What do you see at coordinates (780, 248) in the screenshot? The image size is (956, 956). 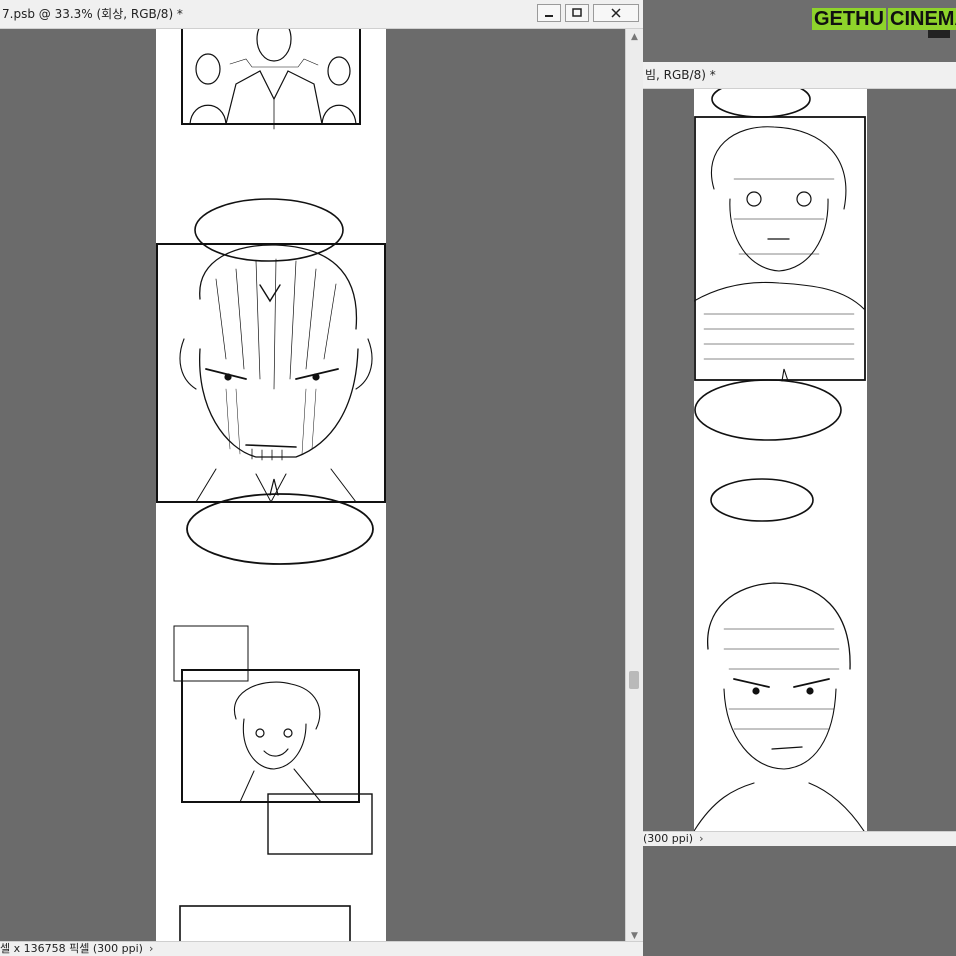 I see `girl-frown-panel` at bounding box center [780, 248].